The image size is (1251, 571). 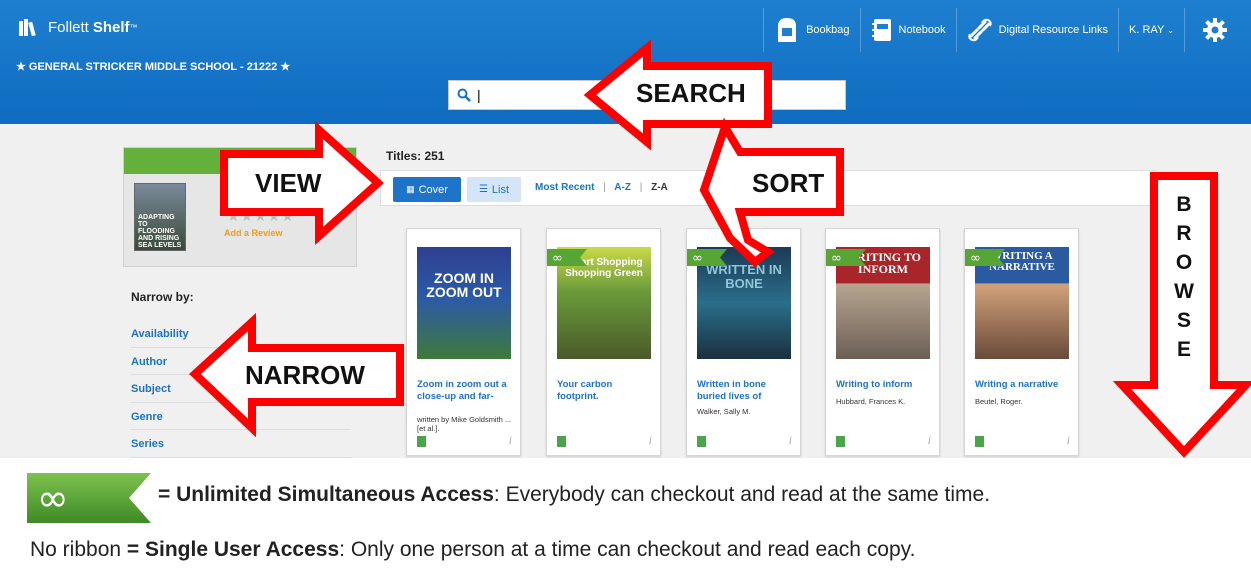 What do you see at coordinates (464, 424) in the screenshot?
I see `book-author: written by Mike Goldsmith ... [et al.].` at bounding box center [464, 424].